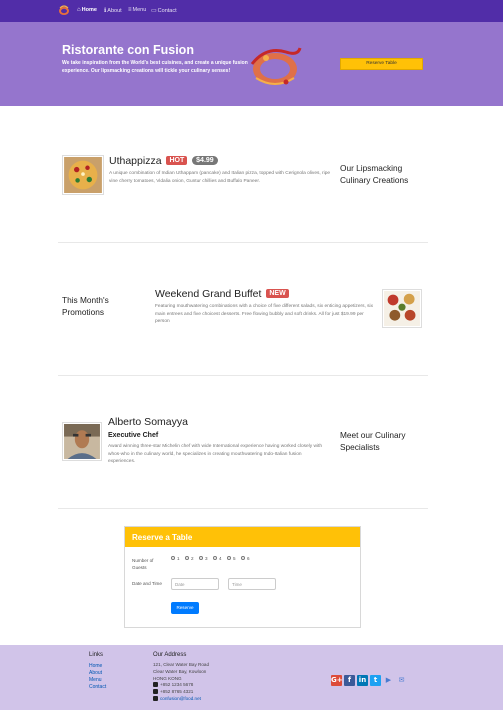 The image size is (503, 710). What do you see at coordinates (181, 692) in the screenshot?
I see `footer-fax: +852 8765 4321` at bounding box center [181, 692].